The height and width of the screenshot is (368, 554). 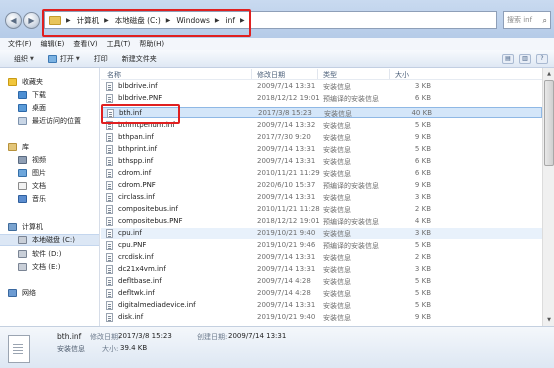 What do you see at coordinates (109, 98) in the screenshot?
I see `pnf-file-icon` at bounding box center [109, 98].